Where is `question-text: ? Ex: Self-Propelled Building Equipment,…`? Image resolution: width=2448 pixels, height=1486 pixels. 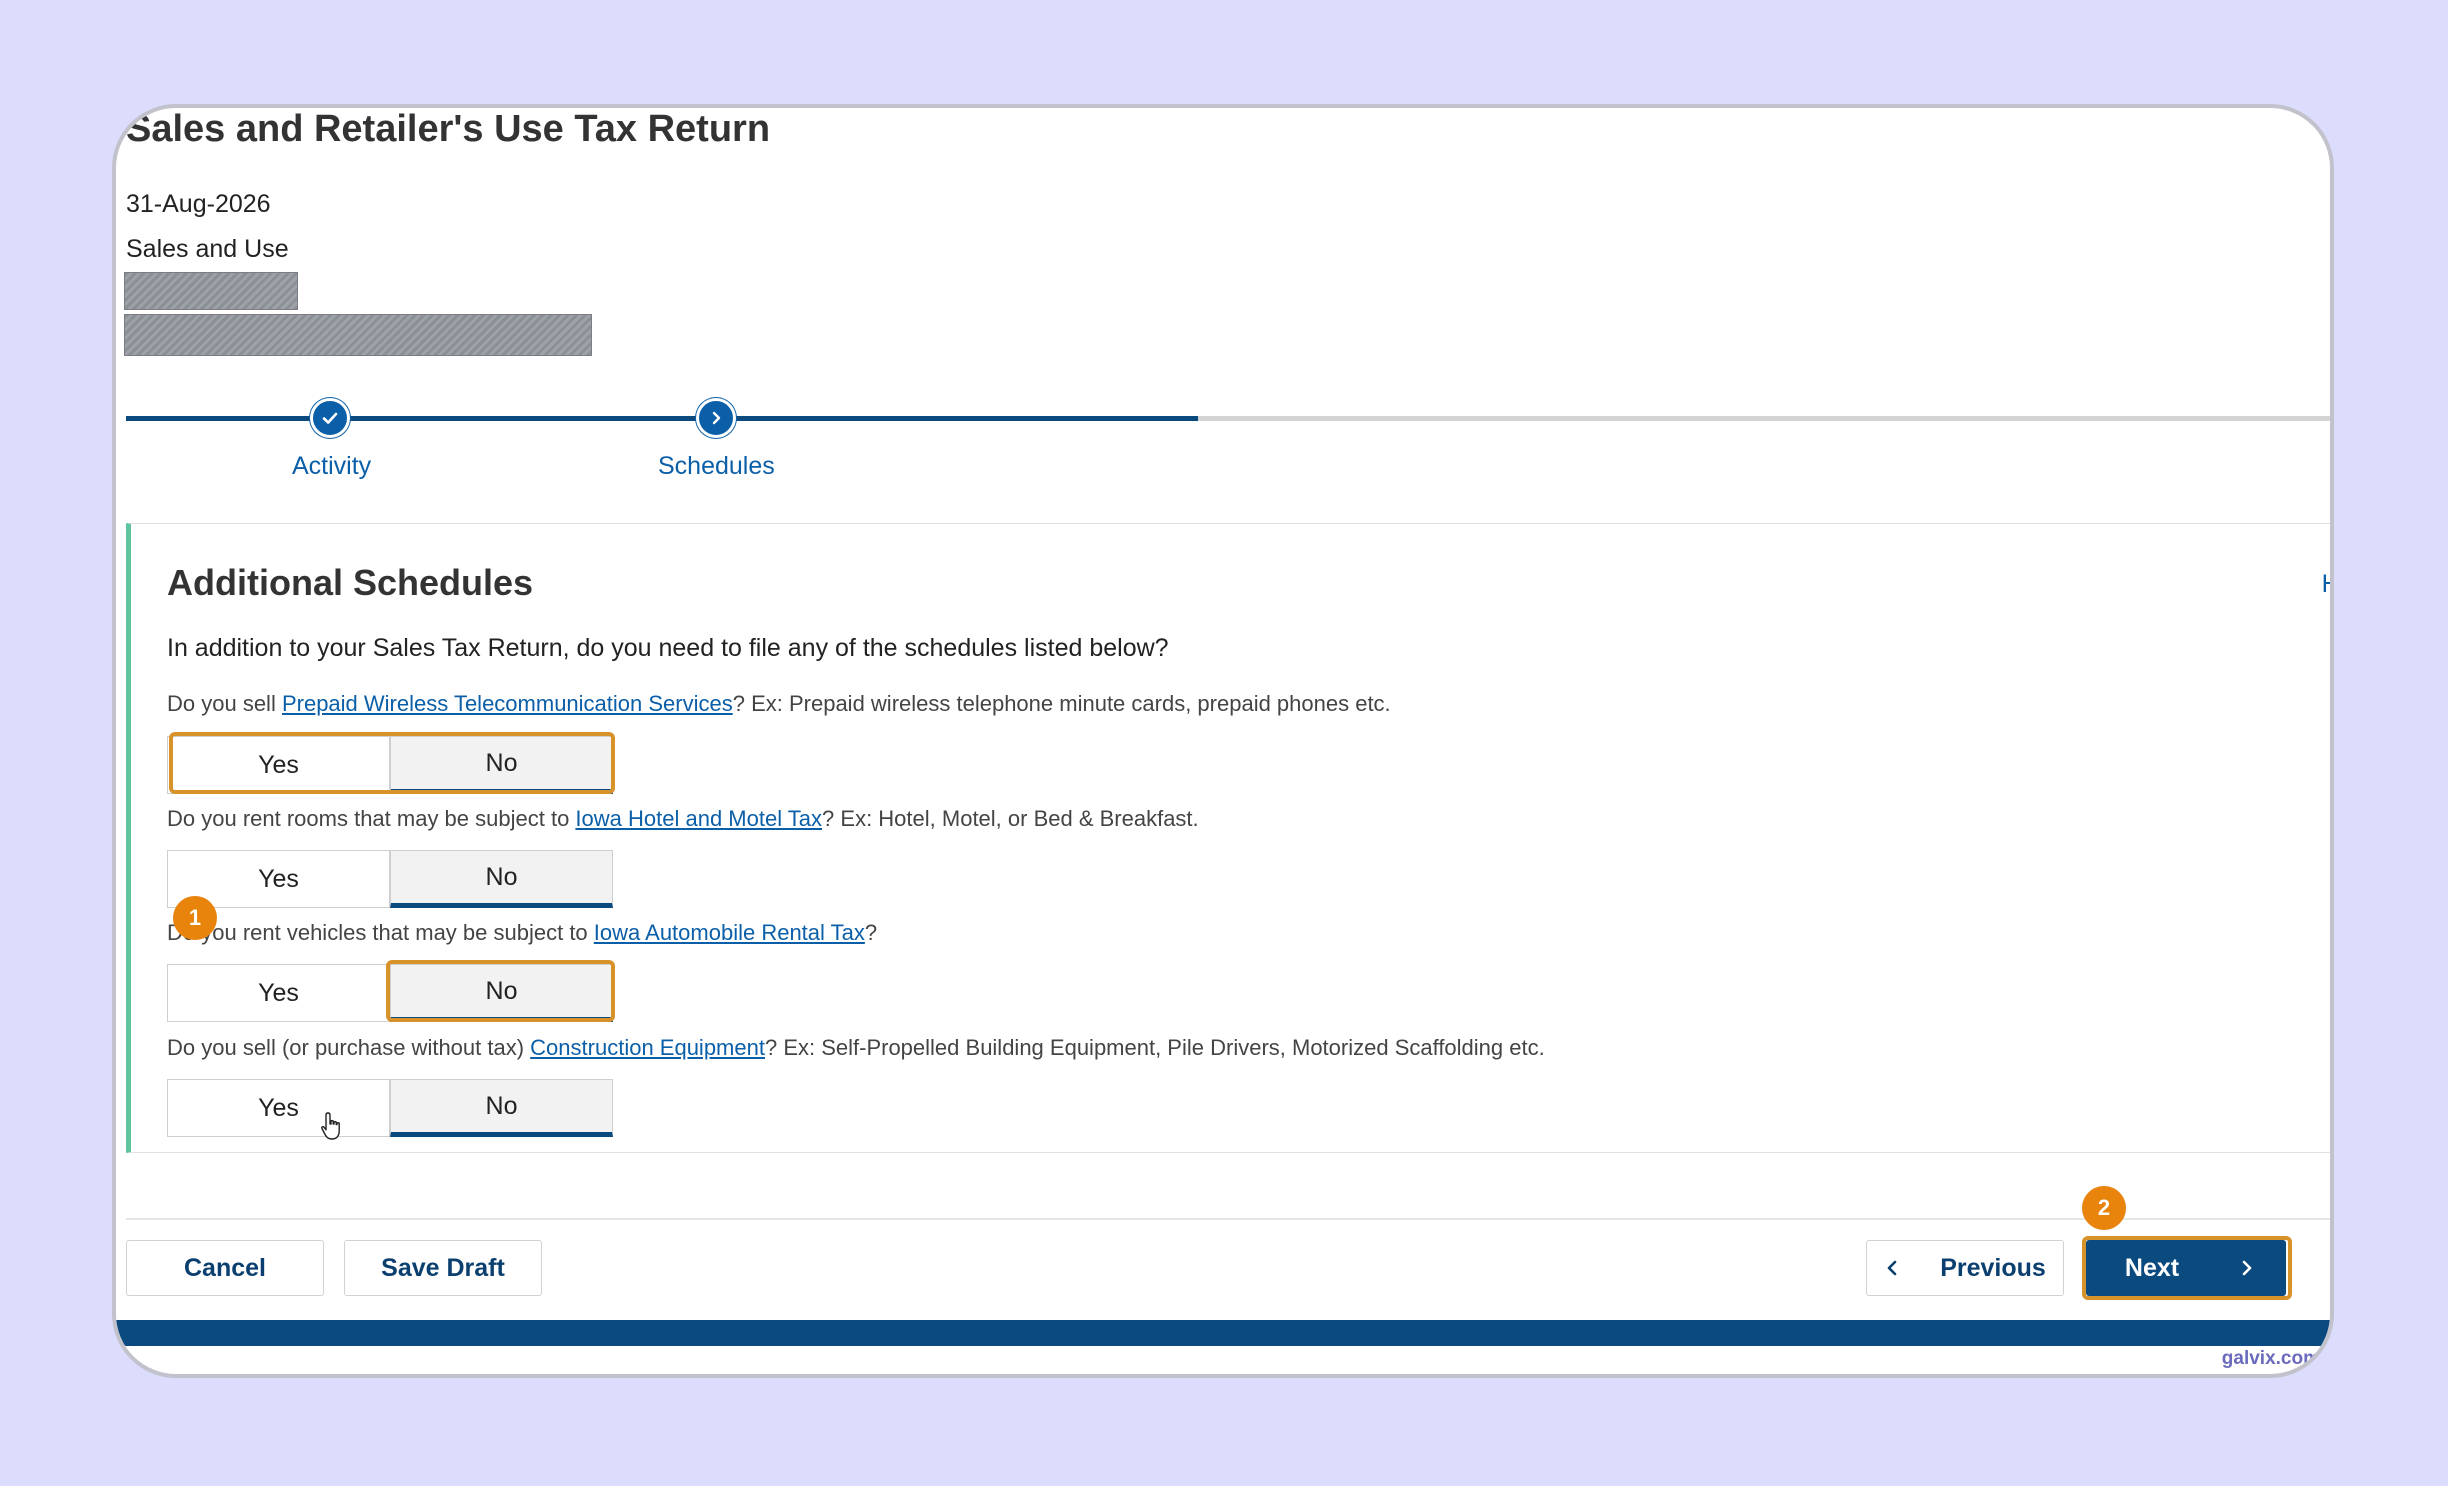
question-text: ? Ex: Self-Propelled Building Equipment,… is located at coordinates (1154, 1047).